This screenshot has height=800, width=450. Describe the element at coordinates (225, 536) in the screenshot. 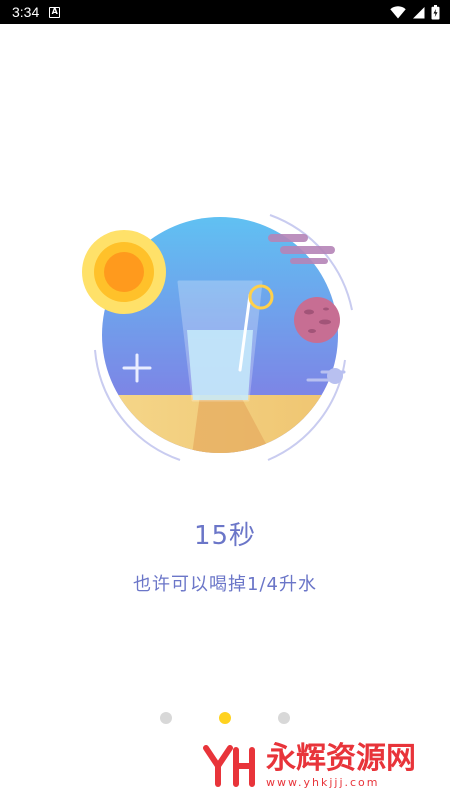

I see `timer-label: 15秒` at that location.